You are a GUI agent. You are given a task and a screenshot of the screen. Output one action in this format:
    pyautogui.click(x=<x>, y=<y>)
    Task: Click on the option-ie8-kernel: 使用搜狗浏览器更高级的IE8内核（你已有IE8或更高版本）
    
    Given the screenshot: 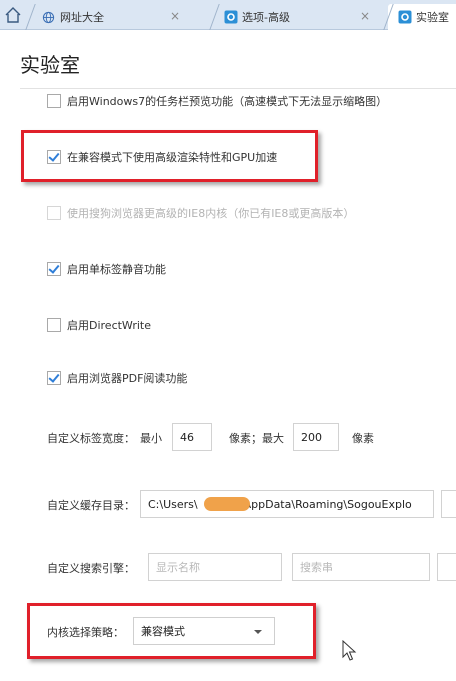 What is the action you would take?
    pyautogui.click(x=200, y=213)
    